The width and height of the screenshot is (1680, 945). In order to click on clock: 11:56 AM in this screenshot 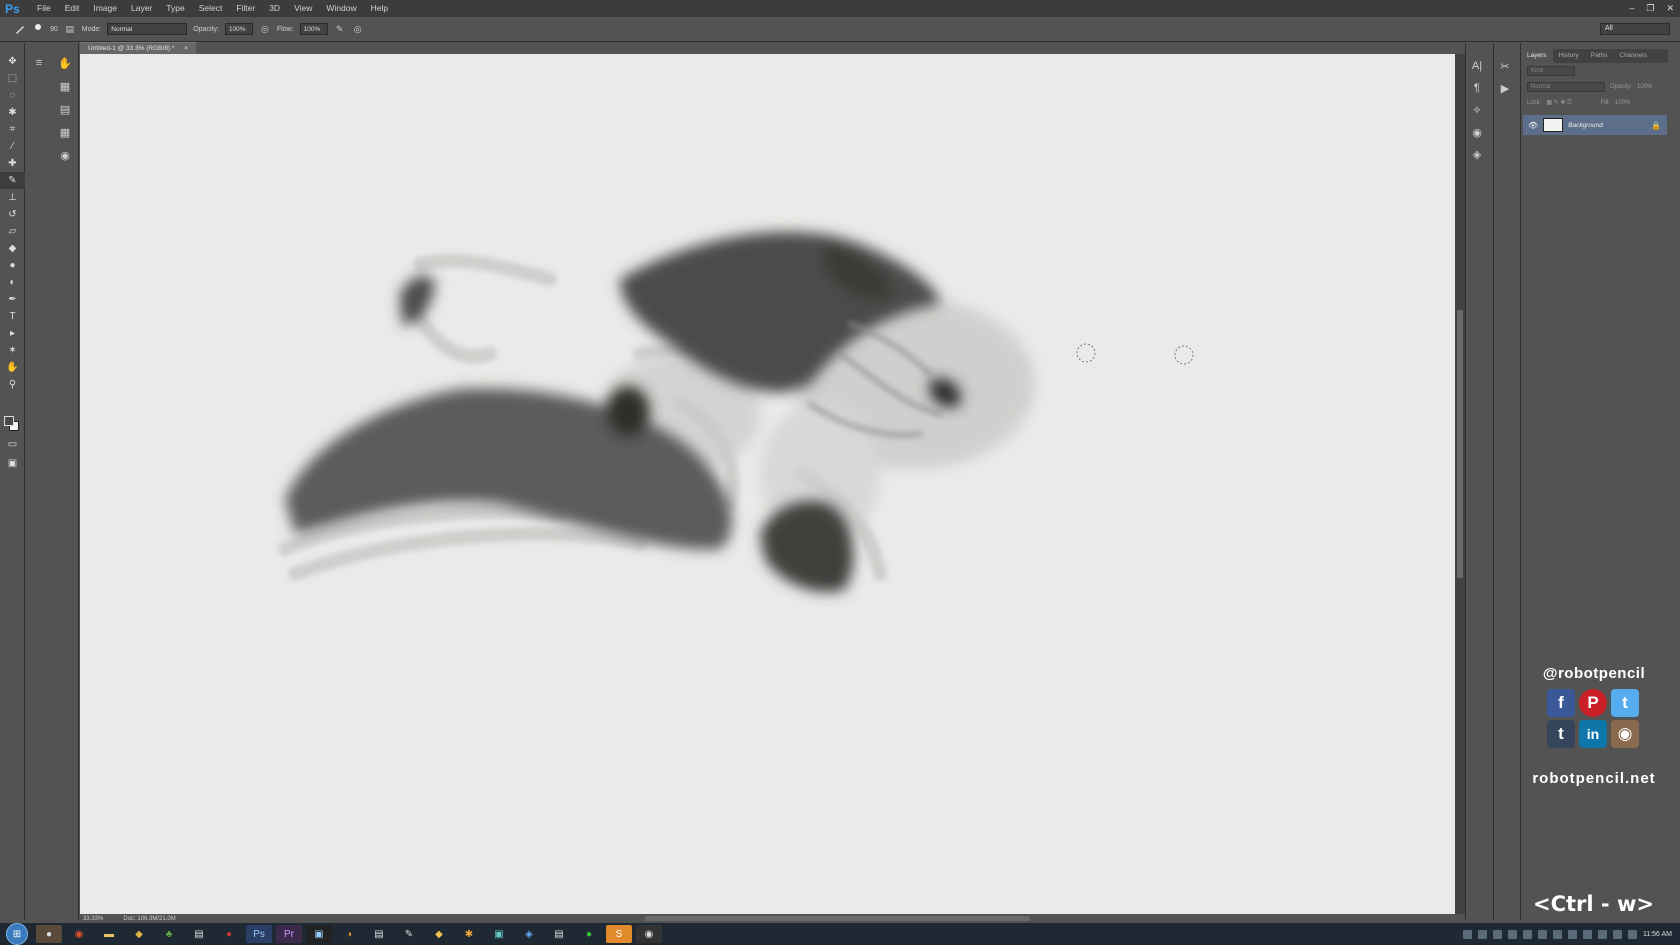, I will do `click(1657, 934)`.